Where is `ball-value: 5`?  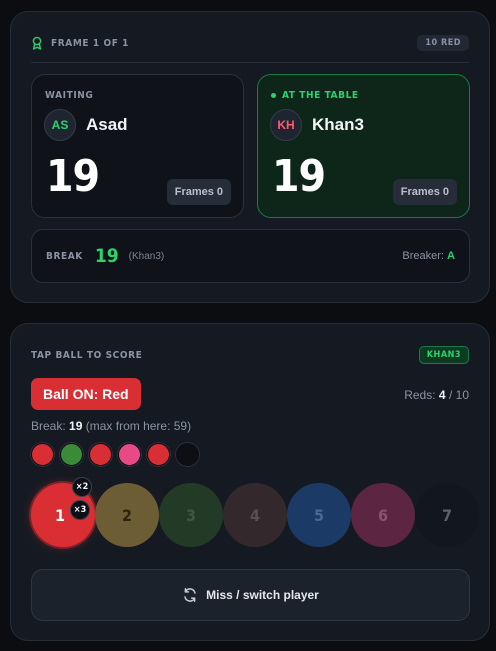
ball-value: 5 is located at coordinates (318, 515).